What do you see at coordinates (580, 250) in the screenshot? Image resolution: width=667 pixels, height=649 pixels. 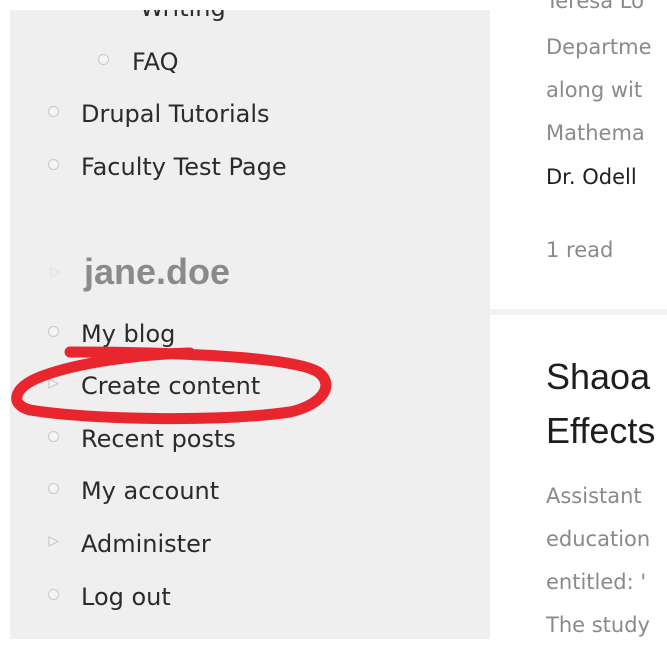 I see `read-count: 1 read` at bounding box center [580, 250].